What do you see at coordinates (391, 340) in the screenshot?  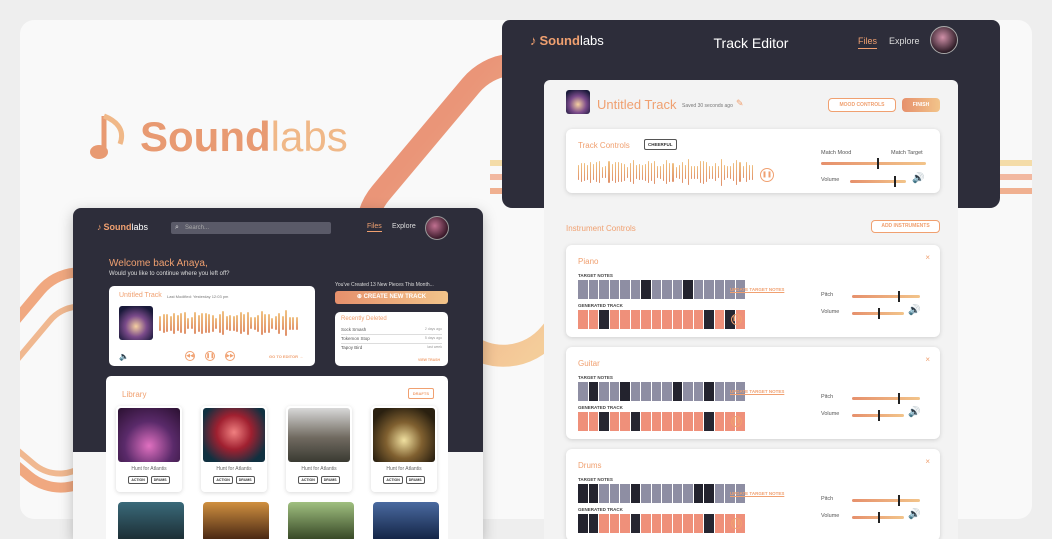 I see `list-item: 5 days ago Tokemon Stop` at bounding box center [391, 340].